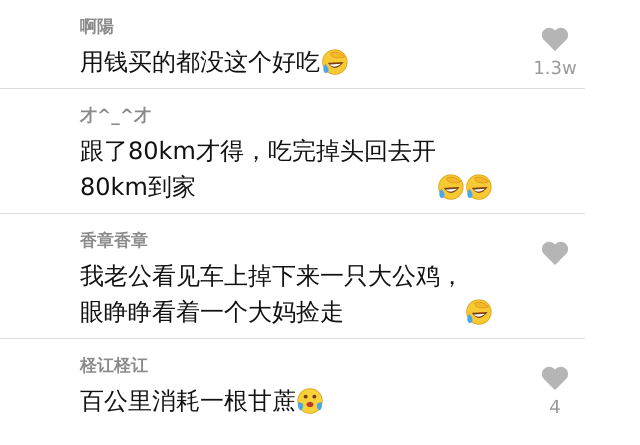 Image resolution: width=640 pixels, height=445 pixels. What do you see at coordinates (200, 62) in the screenshot?
I see `comment-text: 用钱买的都没这个好吃` at bounding box center [200, 62].